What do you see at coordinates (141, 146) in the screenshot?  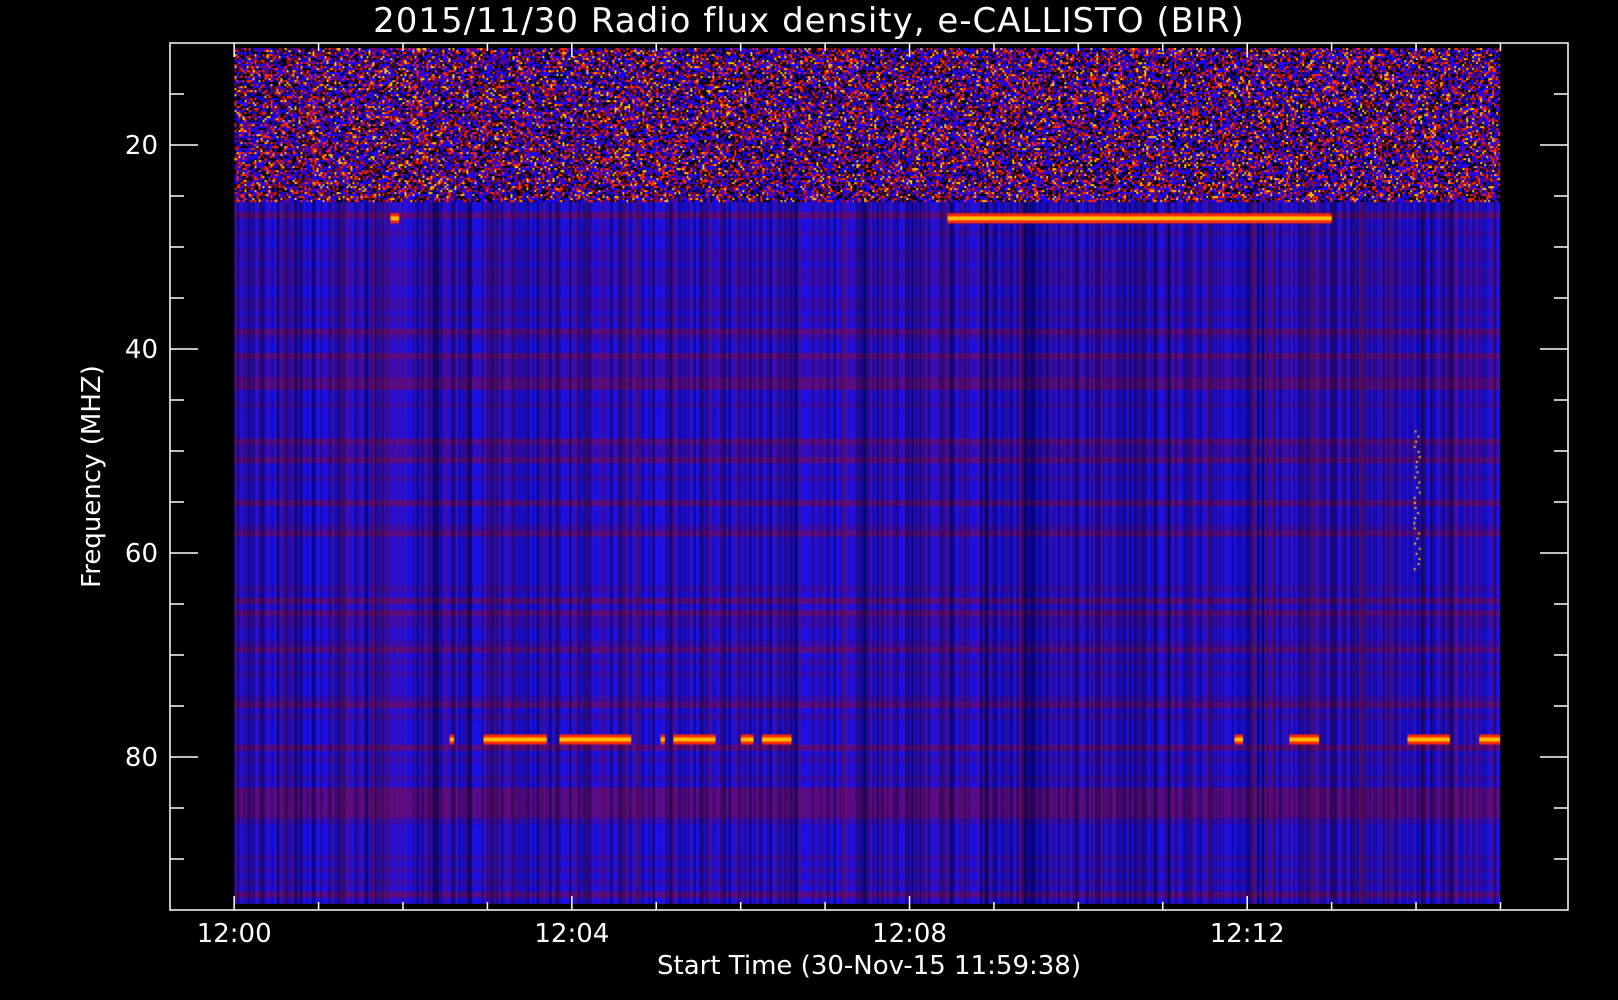 I see `y-tick-label: 20` at bounding box center [141, 146].